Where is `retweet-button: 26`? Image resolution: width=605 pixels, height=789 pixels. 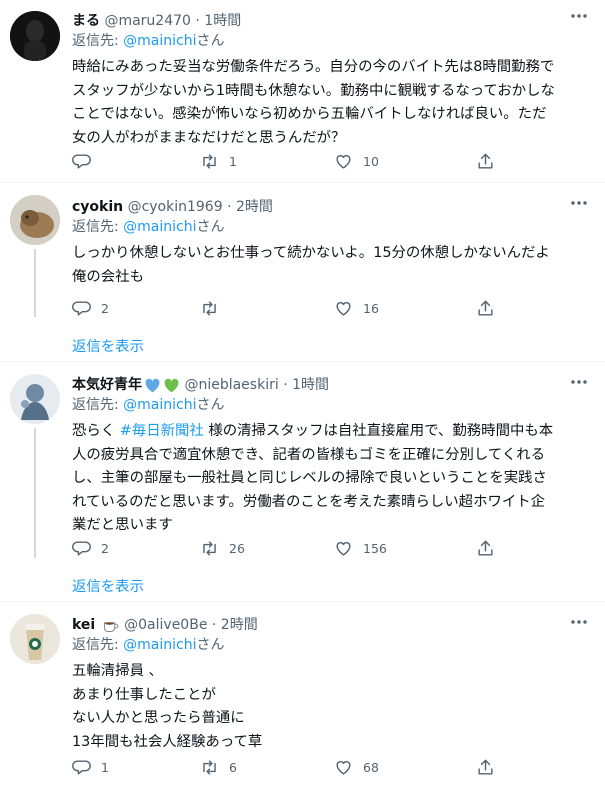
retweet-button: 26 is located at coordinates (222, 548).